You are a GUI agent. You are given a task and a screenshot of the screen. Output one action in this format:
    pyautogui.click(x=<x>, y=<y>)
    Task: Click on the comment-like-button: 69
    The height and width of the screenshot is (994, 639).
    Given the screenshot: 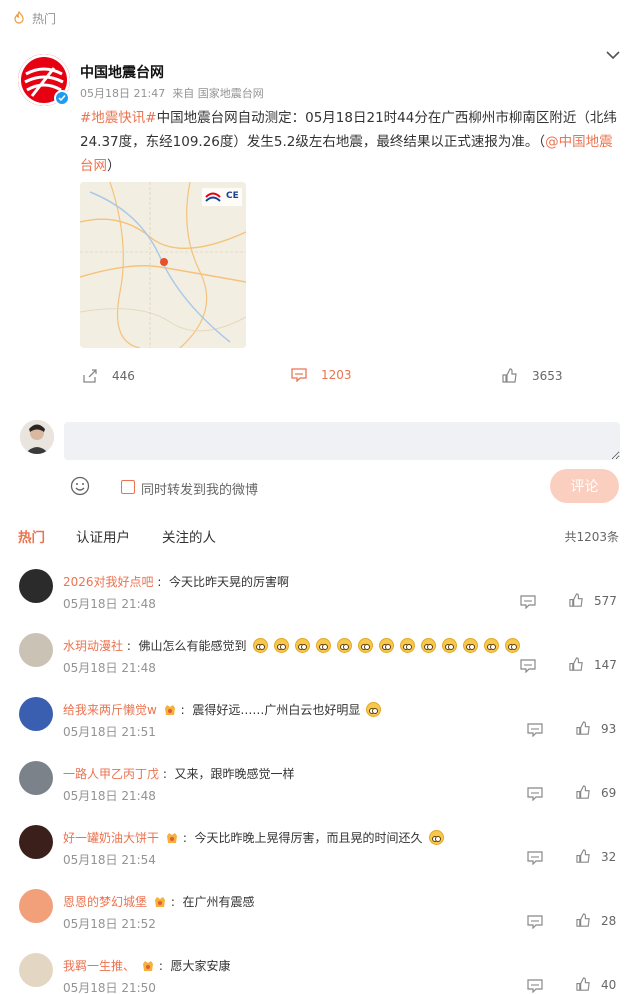 What is the action you would take?
    pyautogui.click(x=596, y=792)
    